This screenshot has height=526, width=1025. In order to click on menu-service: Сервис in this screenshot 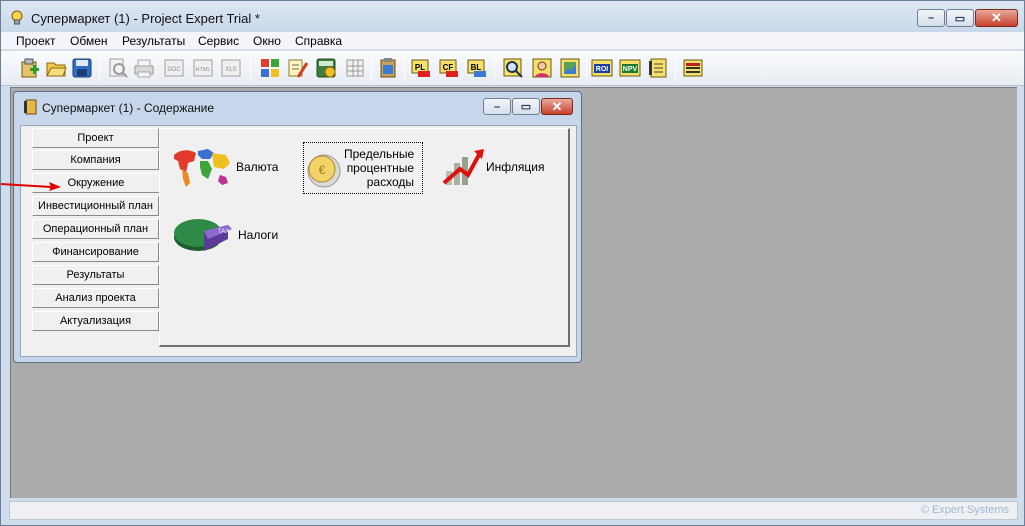, I will do `click(218, 41)`.